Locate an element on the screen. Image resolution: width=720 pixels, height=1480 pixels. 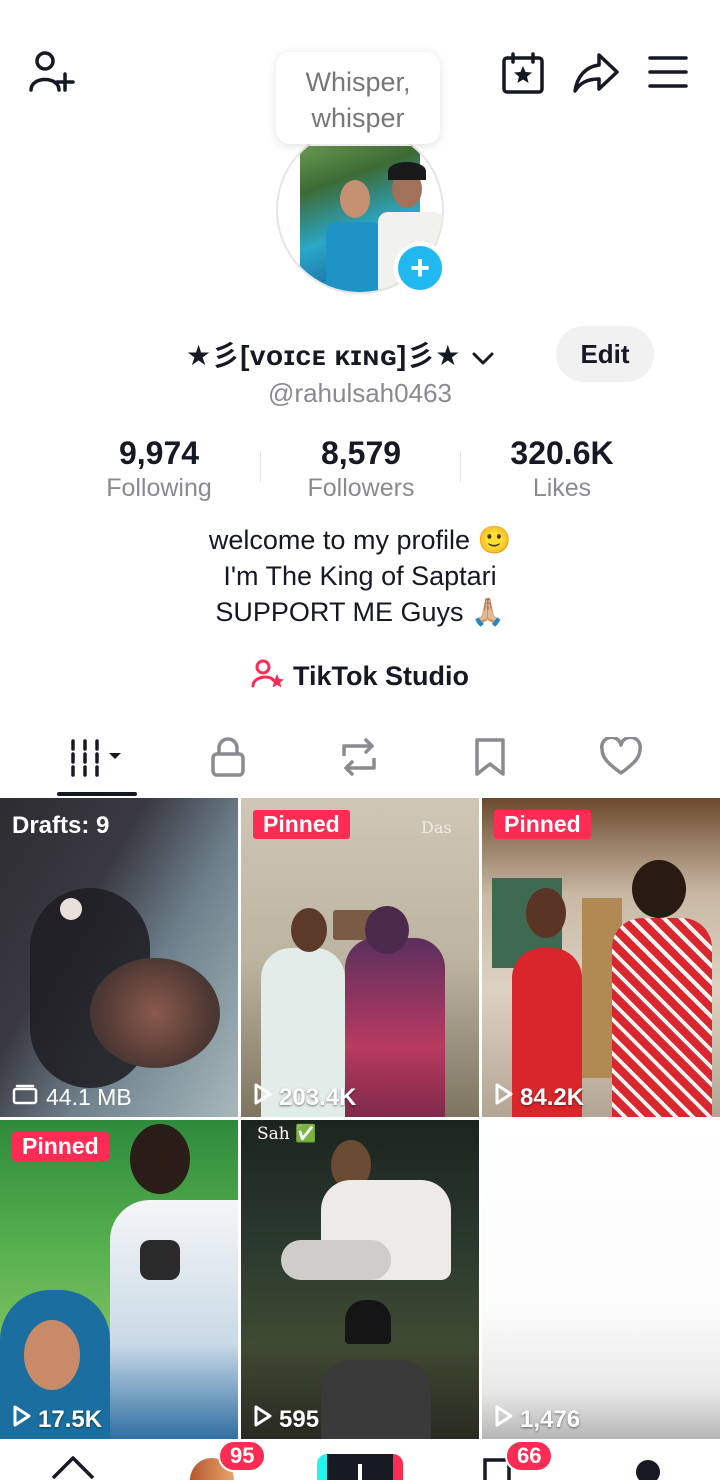
stat-likes: 320.6K Likes is located at coordinates (562, 469).